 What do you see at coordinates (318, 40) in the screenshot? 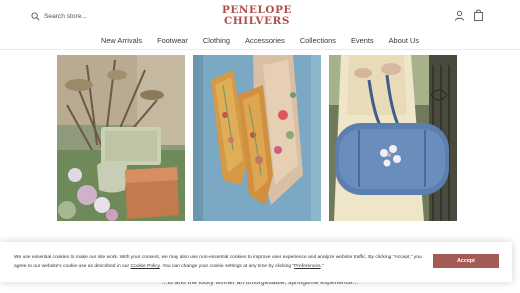
I see `nav-collections: Collections` at bounding box center [318, 40].